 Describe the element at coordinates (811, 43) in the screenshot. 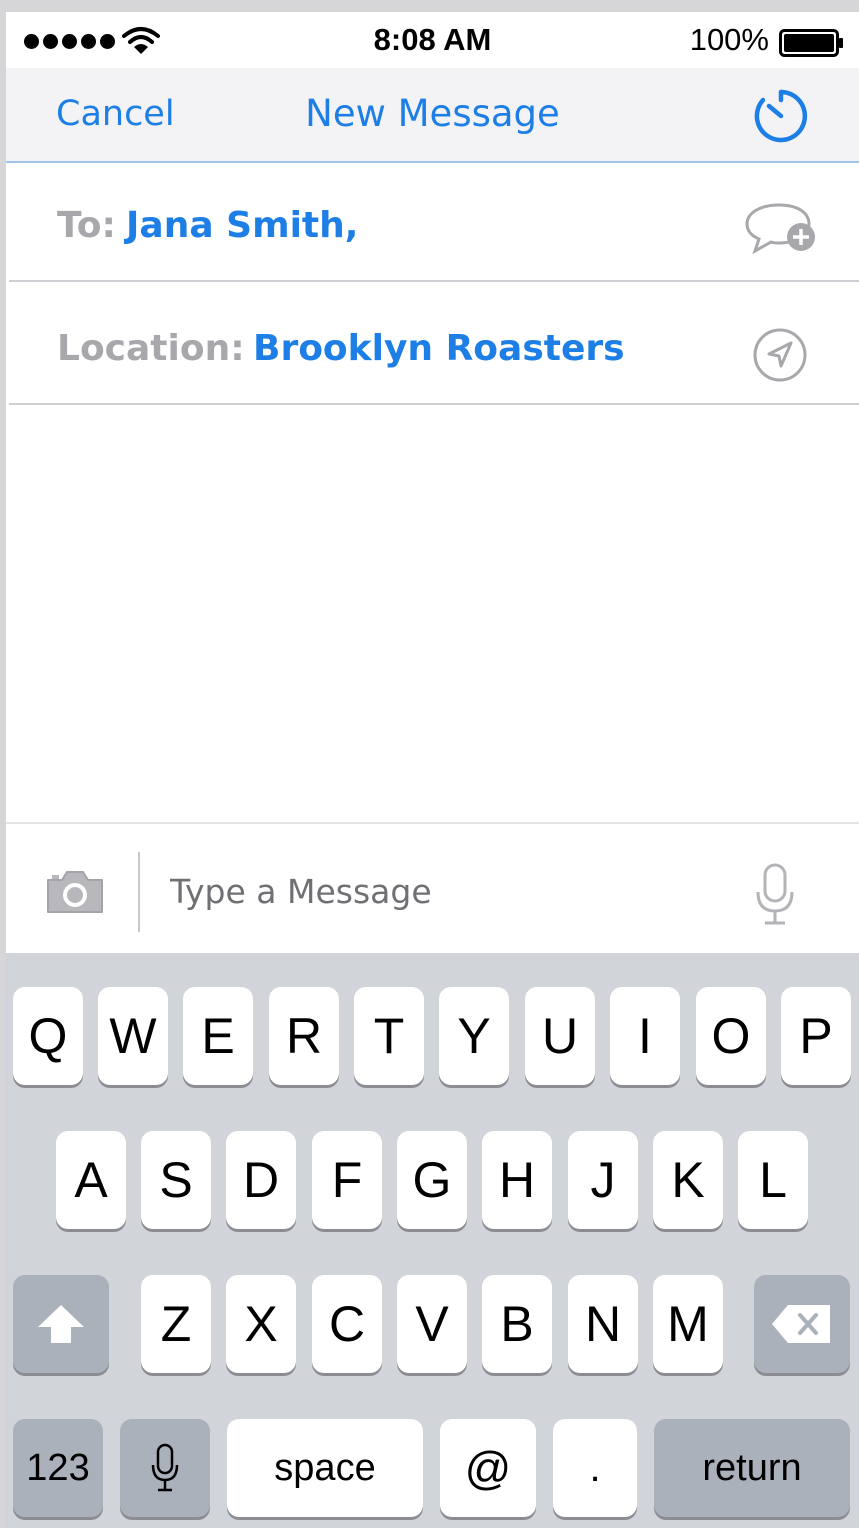

I see `battery-icon` at that location.